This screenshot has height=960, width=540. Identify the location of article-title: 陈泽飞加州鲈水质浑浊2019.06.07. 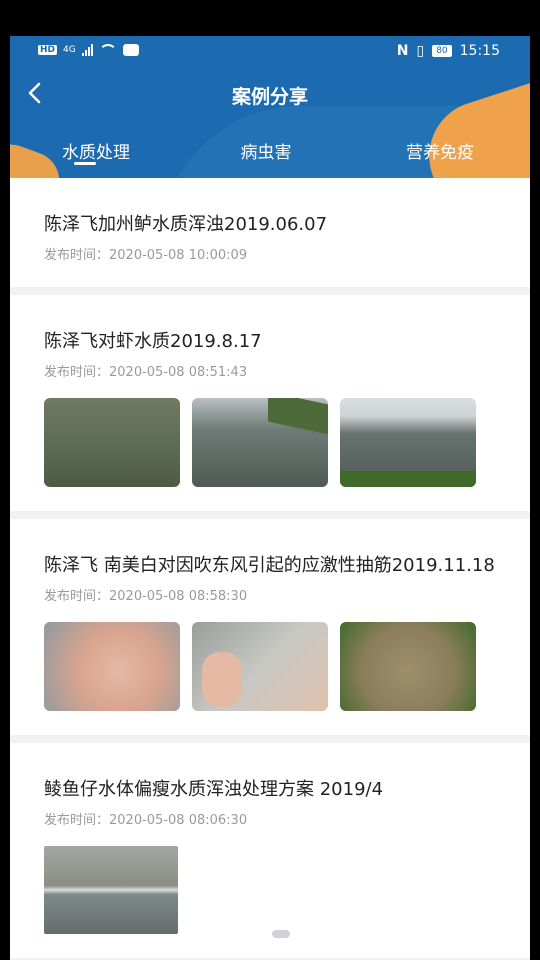
(186, 224).